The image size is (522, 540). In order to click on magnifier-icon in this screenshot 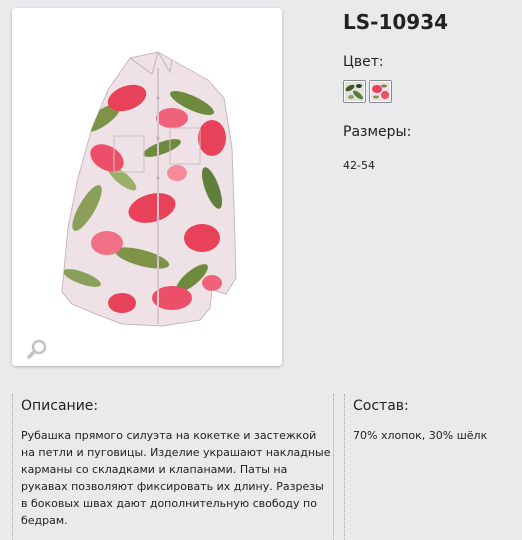, I will do `click(37, 349)`.